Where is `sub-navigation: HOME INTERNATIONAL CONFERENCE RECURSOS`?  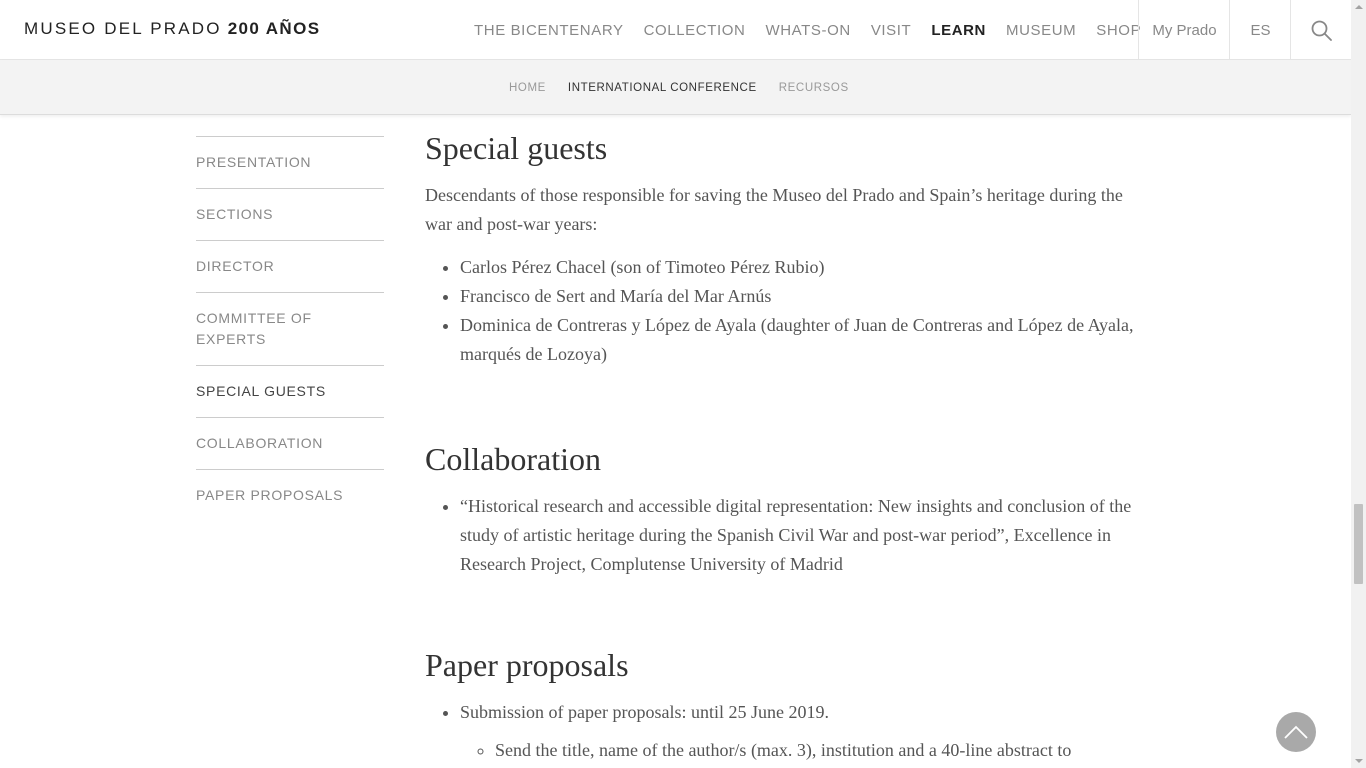
sub-navigation: HOME INTERNATIONAL CONFERENCE RECURSOS is located at coordinates (675, 87).